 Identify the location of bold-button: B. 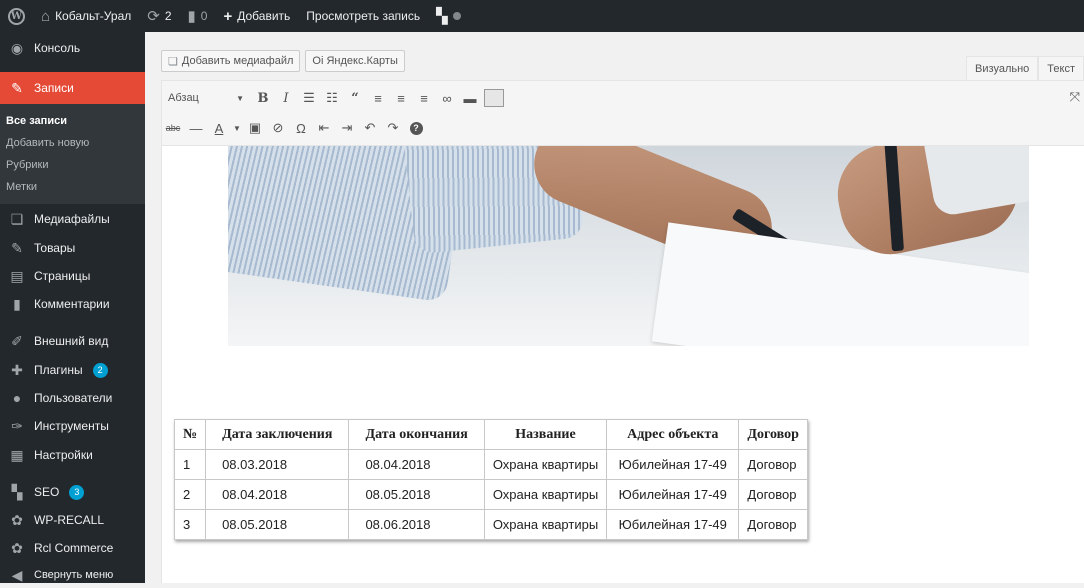
(263, 98).